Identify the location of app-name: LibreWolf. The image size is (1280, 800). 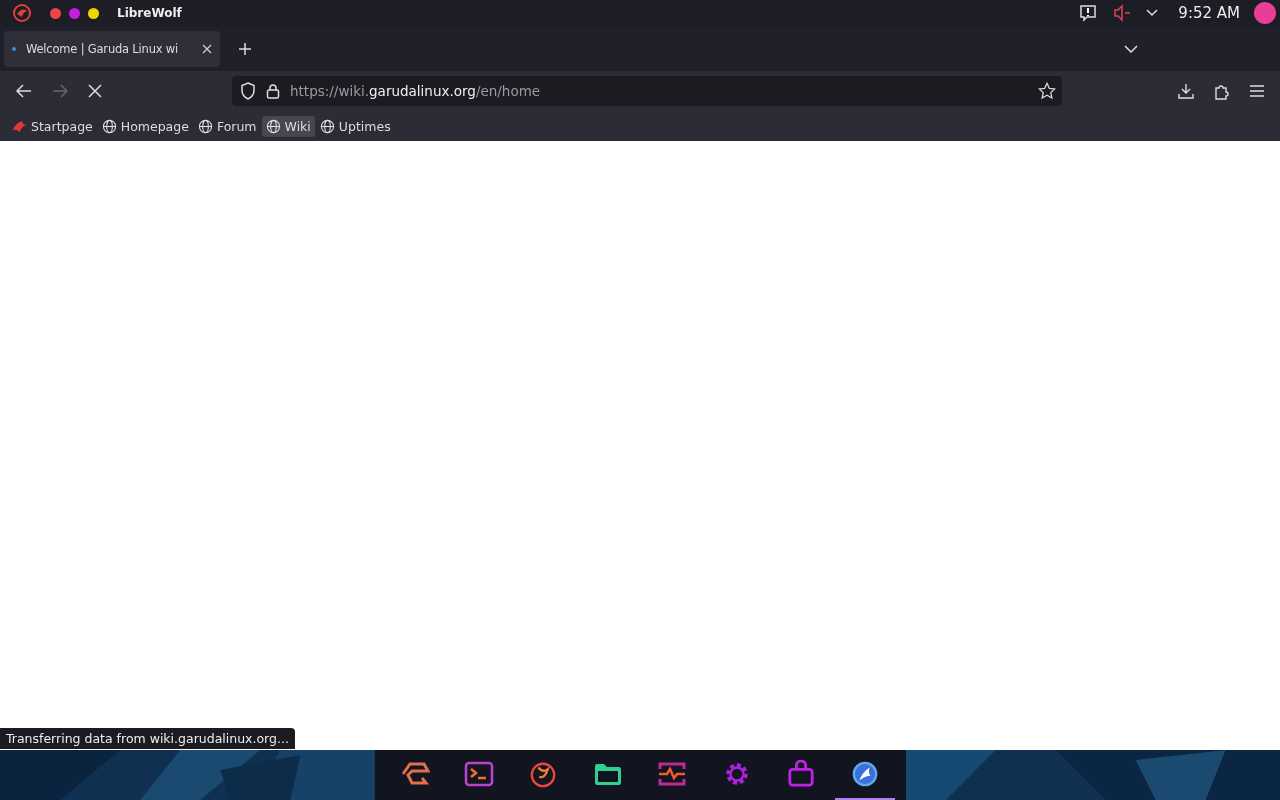
(149, 13).